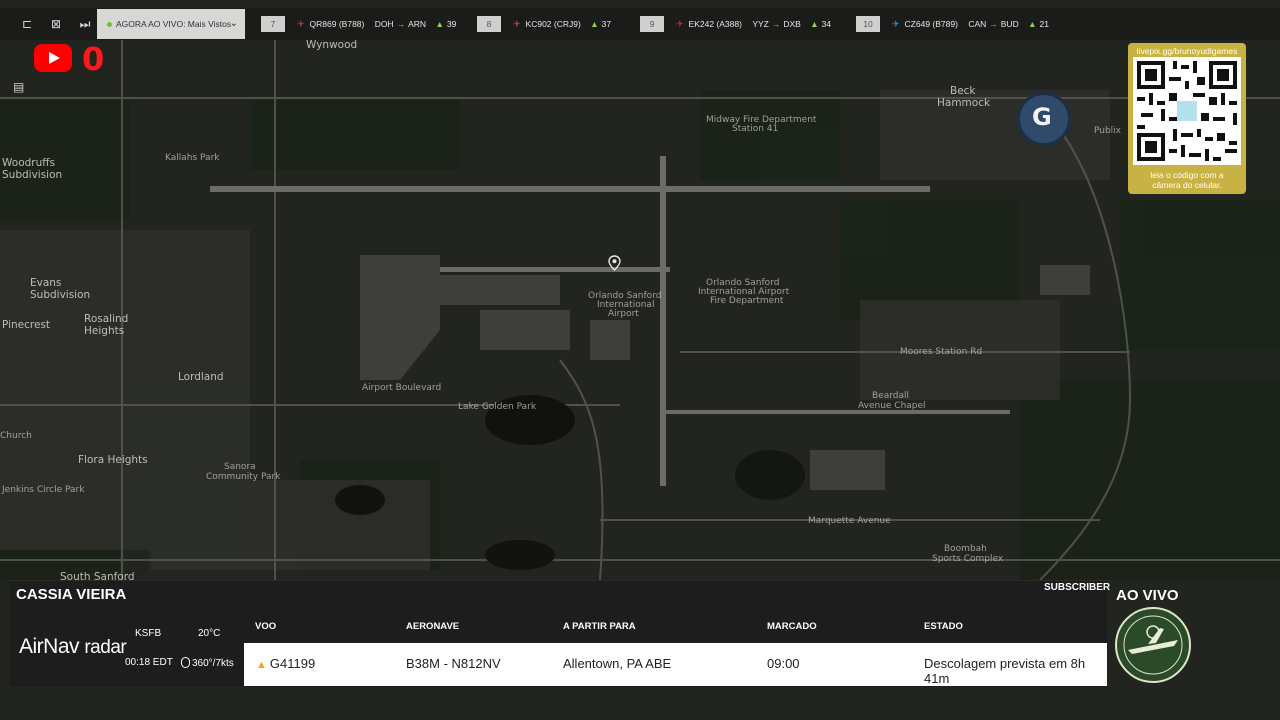 The width and height of the screenshot is (1280, 720). I want to click on logo-letter: G, so click(1042, 117).